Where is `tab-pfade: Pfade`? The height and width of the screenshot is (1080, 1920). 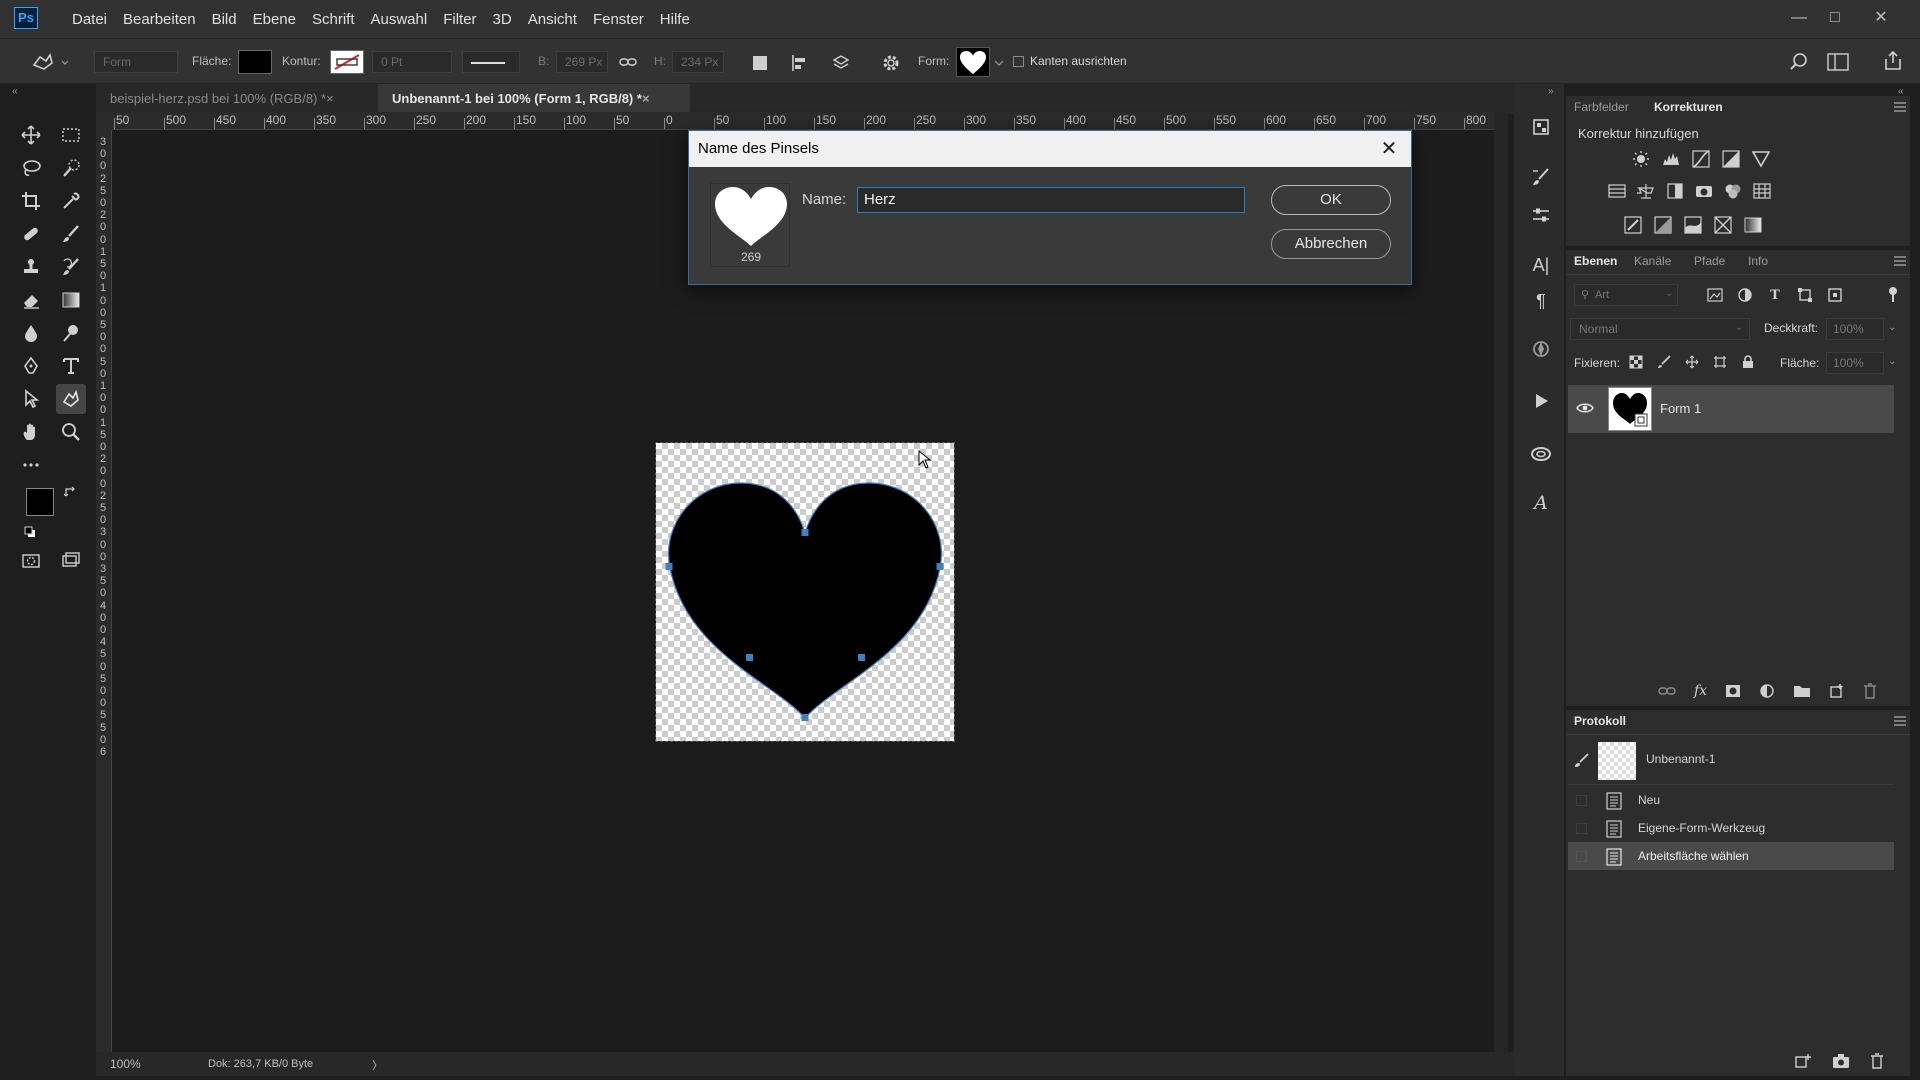
tab-pfade: Pfade is located at coordinates (1709, 261).